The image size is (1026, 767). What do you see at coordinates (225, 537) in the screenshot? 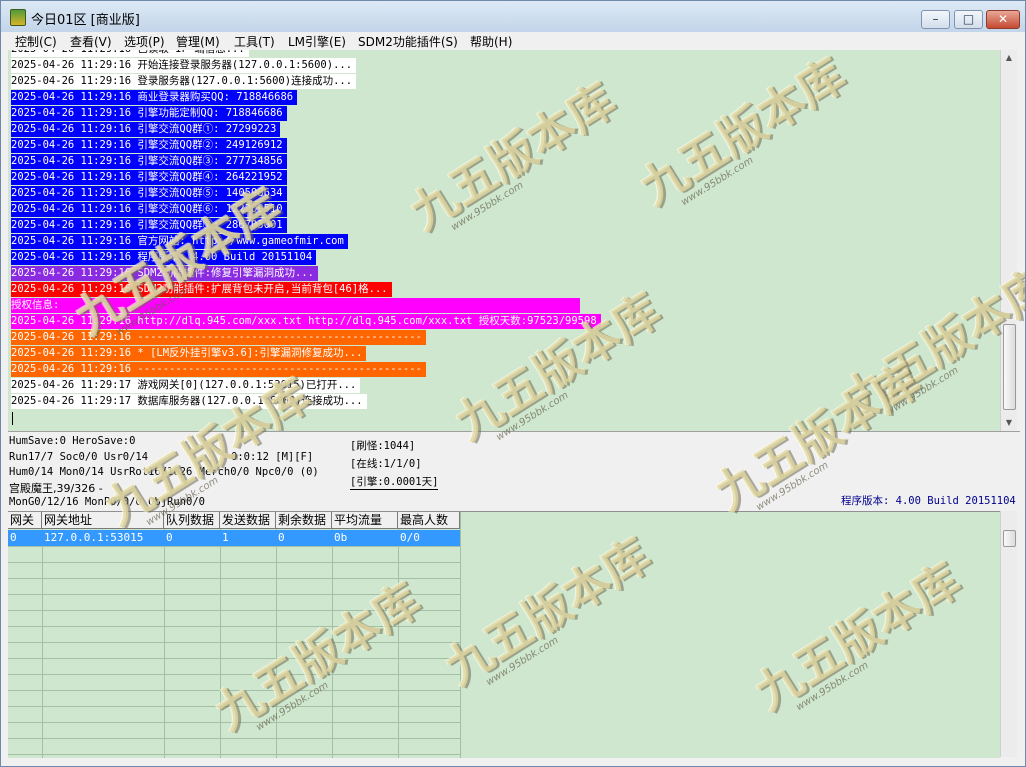
I see `cell-send: 1` at bounding box center [225, 537].